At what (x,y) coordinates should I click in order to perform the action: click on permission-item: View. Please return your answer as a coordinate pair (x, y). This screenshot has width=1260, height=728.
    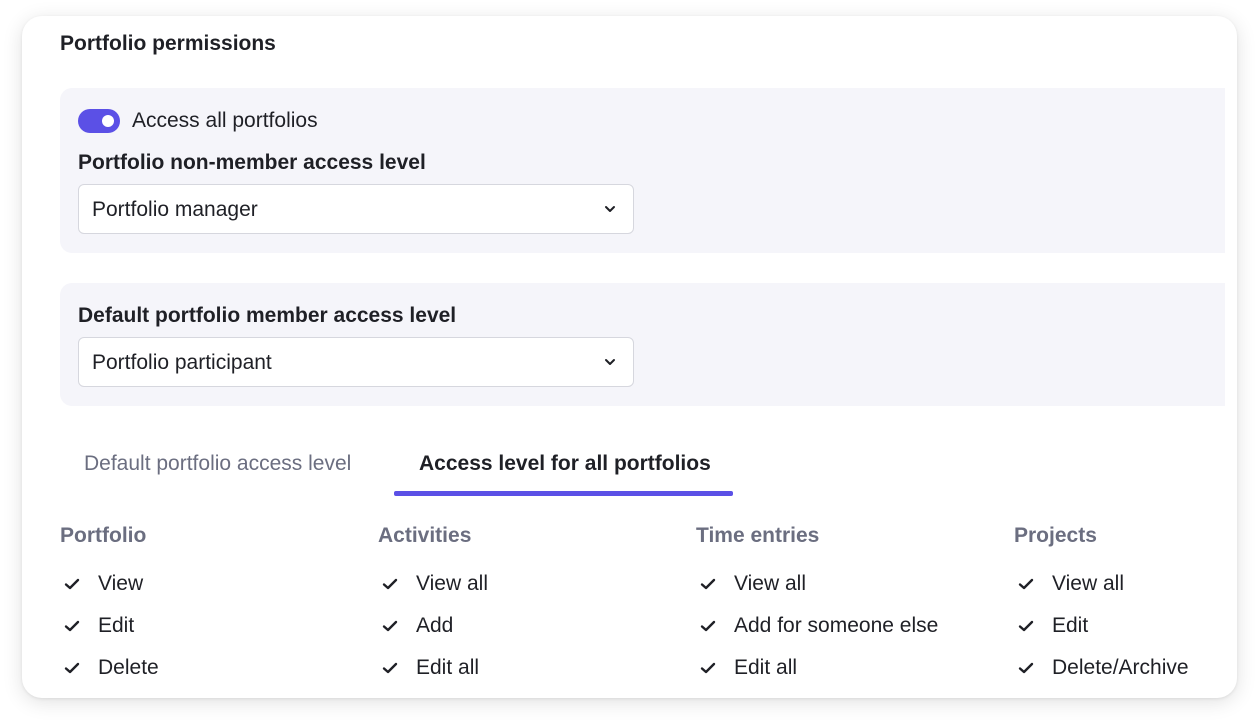
    Looking at the image, I should click on (101, 584).